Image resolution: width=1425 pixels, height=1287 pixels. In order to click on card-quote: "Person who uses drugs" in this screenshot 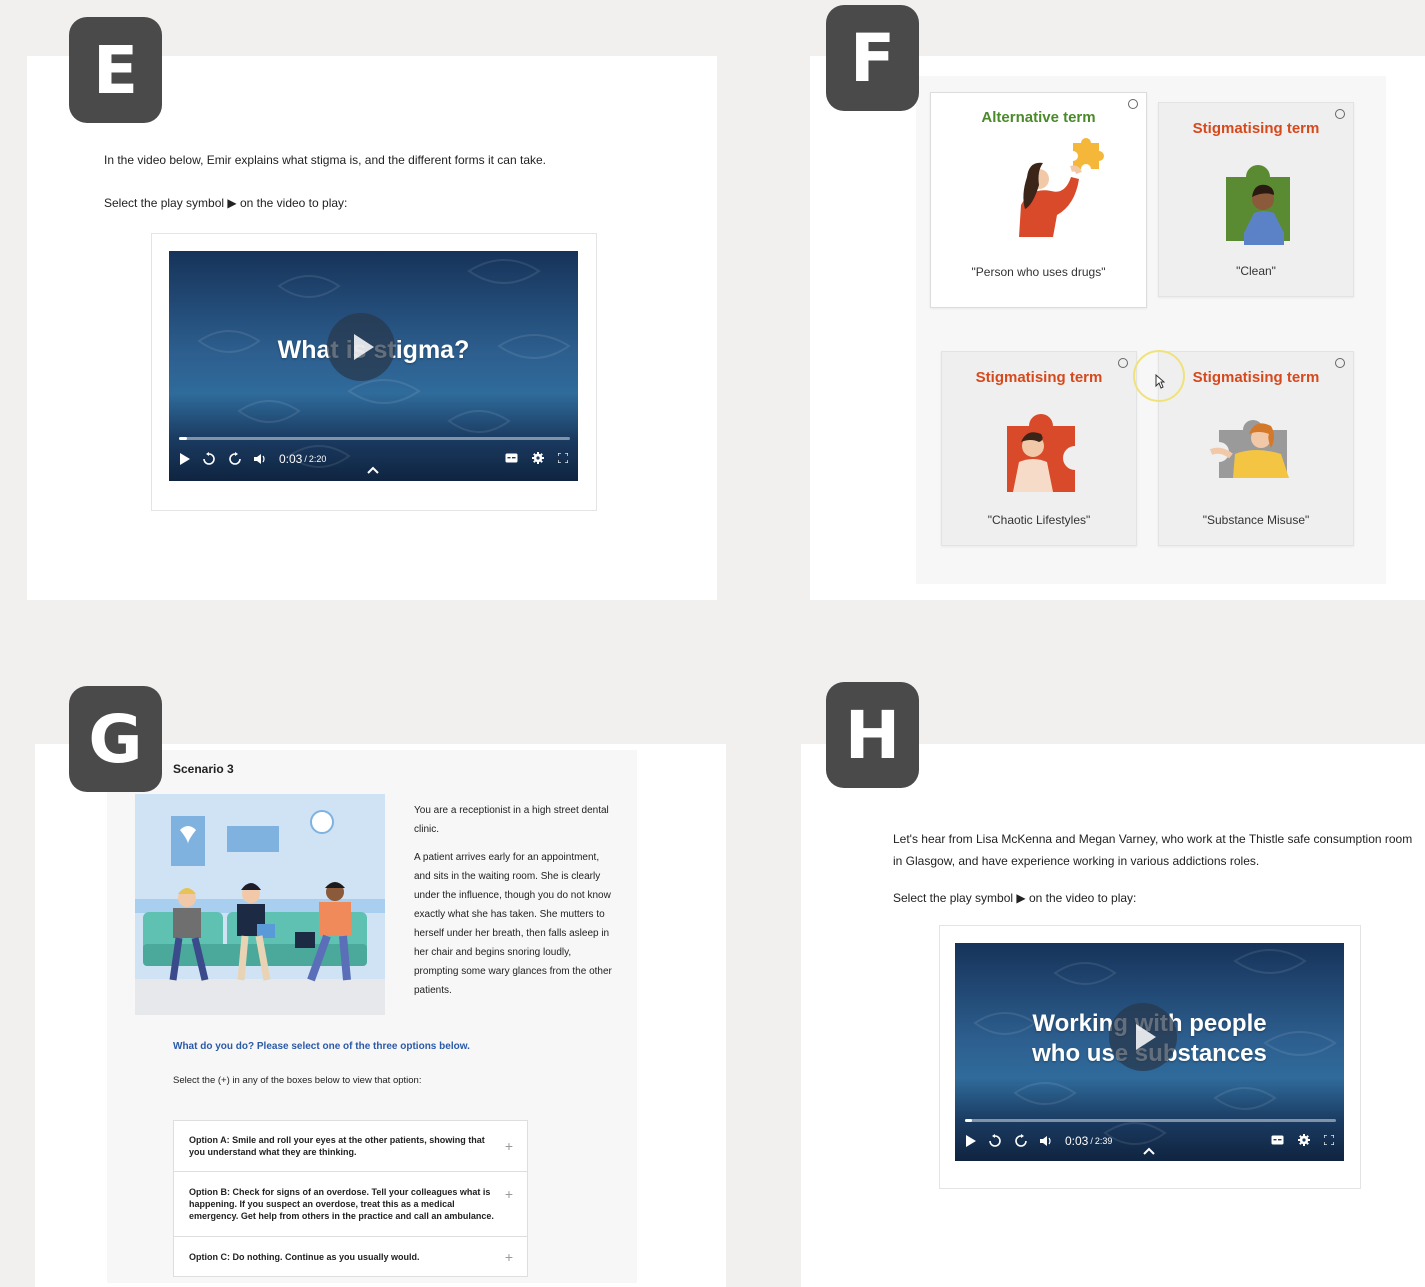, I will do `click(1038, 272)`.